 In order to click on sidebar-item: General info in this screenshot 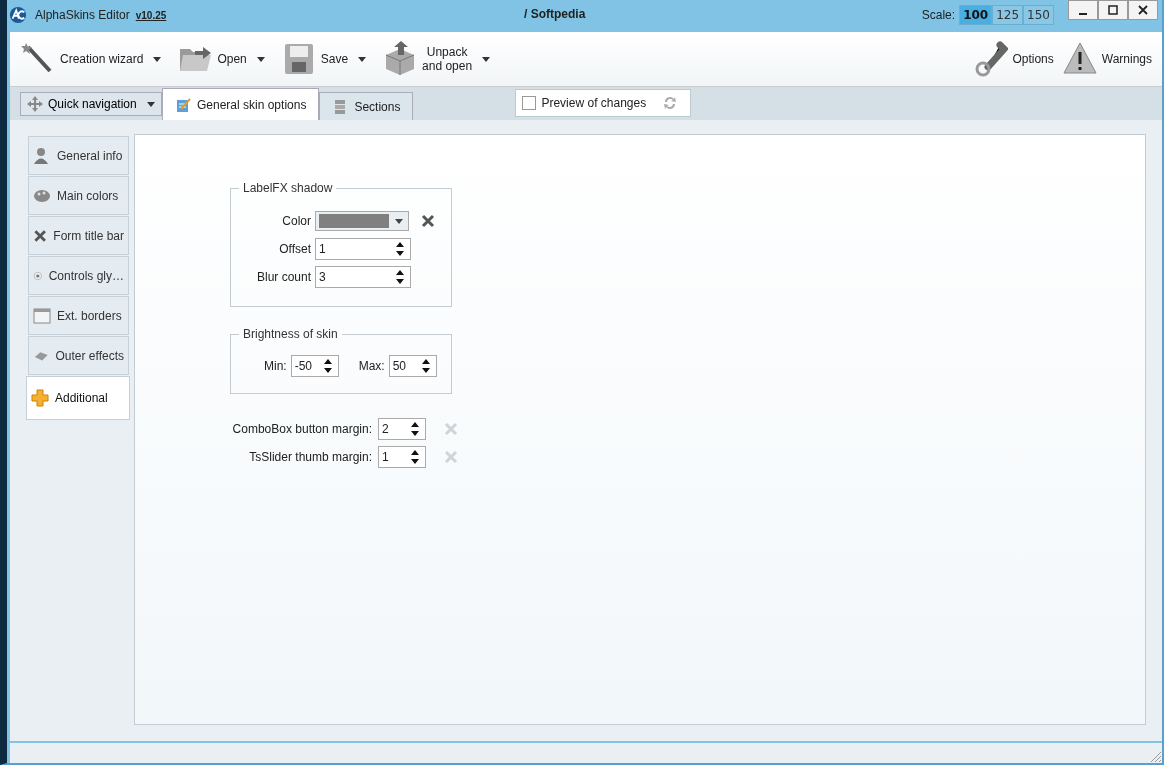, I will do `click(78, 155)`.